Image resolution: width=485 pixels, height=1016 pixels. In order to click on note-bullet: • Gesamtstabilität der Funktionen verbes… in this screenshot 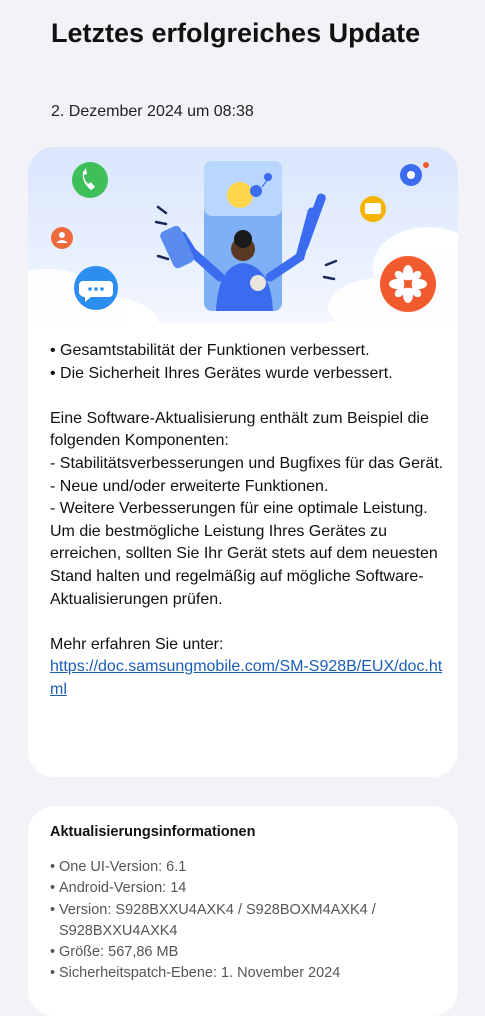, I will do `click(210, 350)`.